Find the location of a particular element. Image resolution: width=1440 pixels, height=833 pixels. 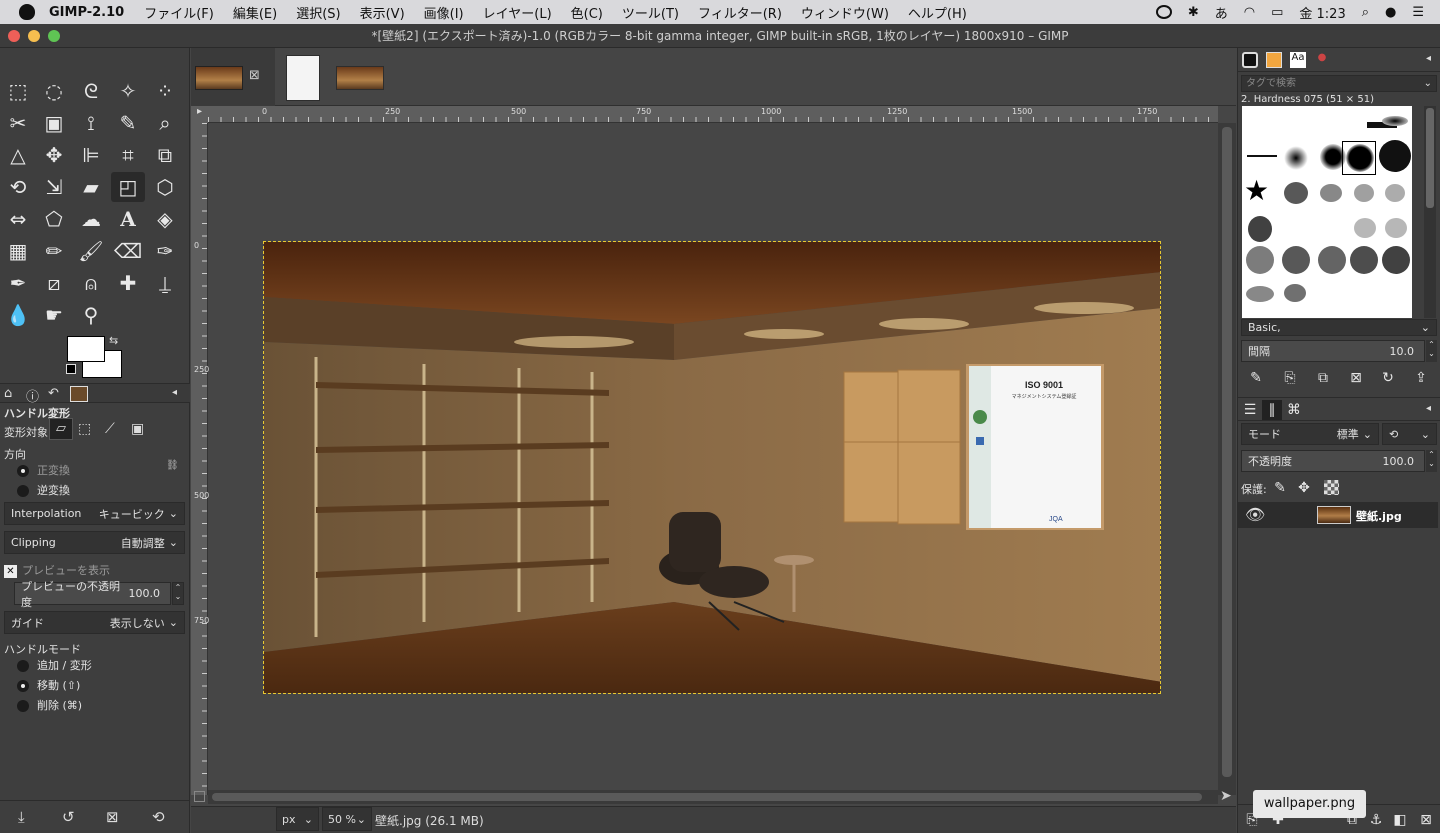

menu-windows: ウィンドウ(W) is located at coordinates (845, 12).